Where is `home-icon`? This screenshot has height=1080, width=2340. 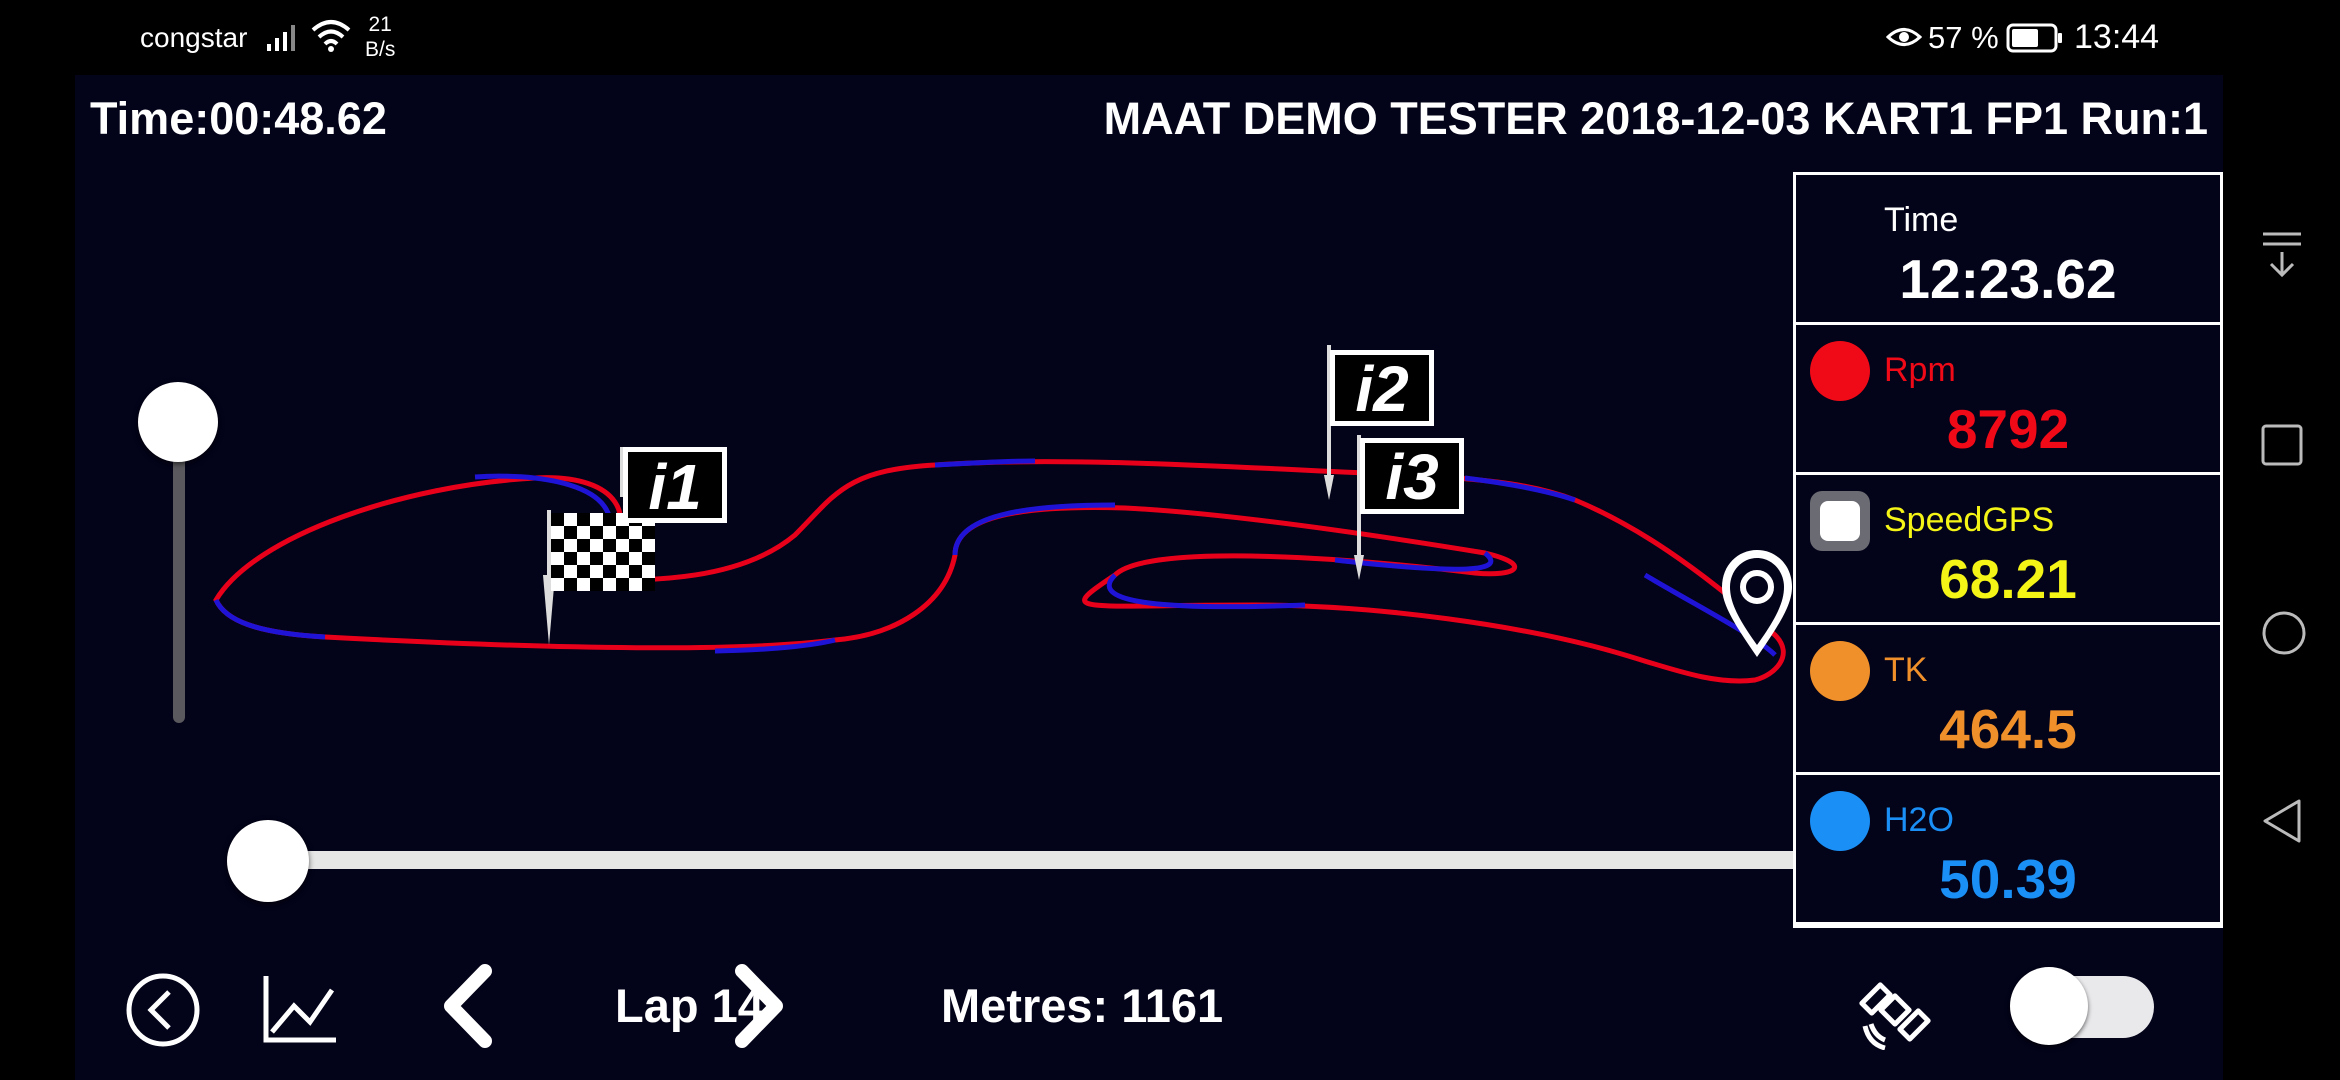
home-icon is located at coordinates (2284, 635).